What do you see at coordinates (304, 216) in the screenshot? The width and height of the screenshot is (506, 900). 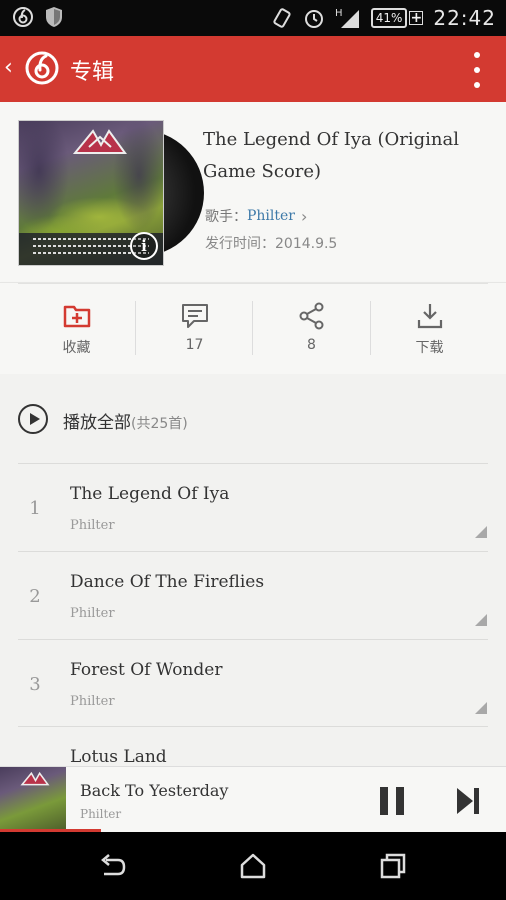 I see `chevron-right-icon: ›` at bounding box center [304, 216].